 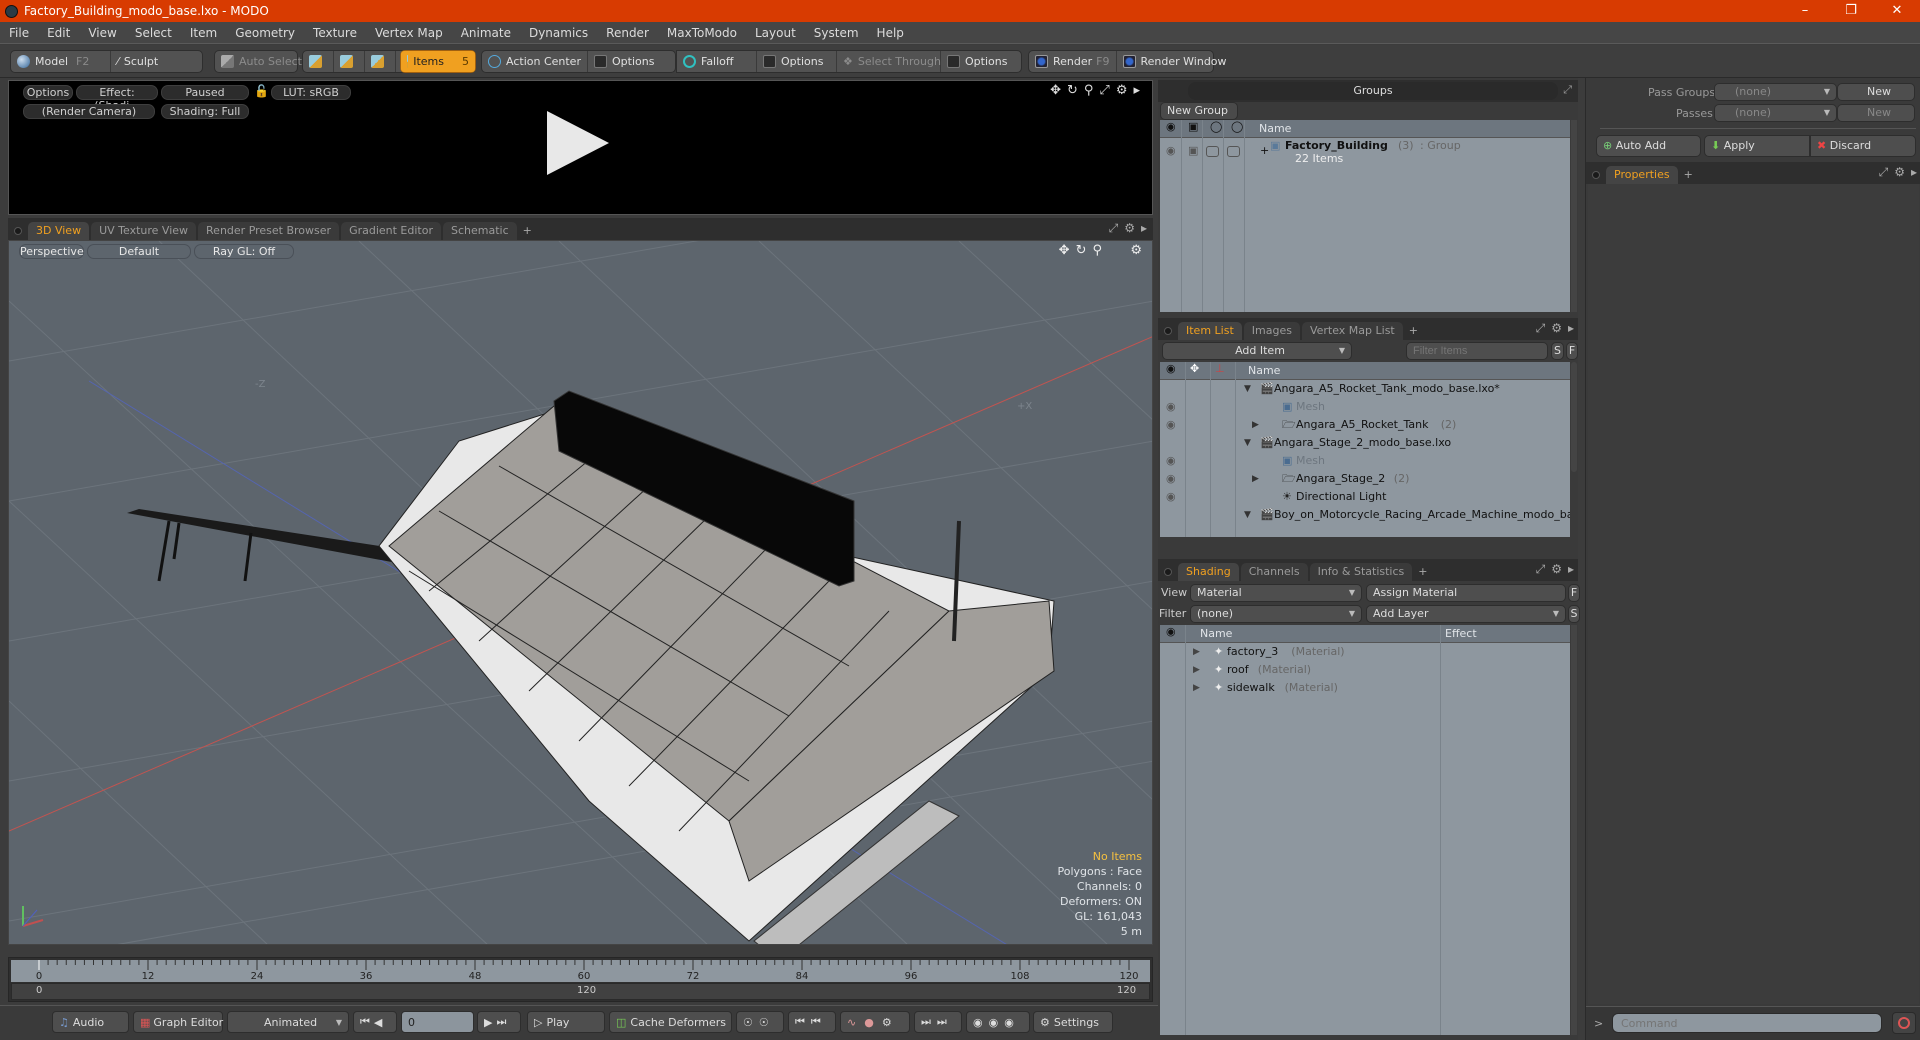 What do you see at coordinates (486, 33) in the screenshot?
I see `menu-animate: Animate` at bounding box center [486, 33].